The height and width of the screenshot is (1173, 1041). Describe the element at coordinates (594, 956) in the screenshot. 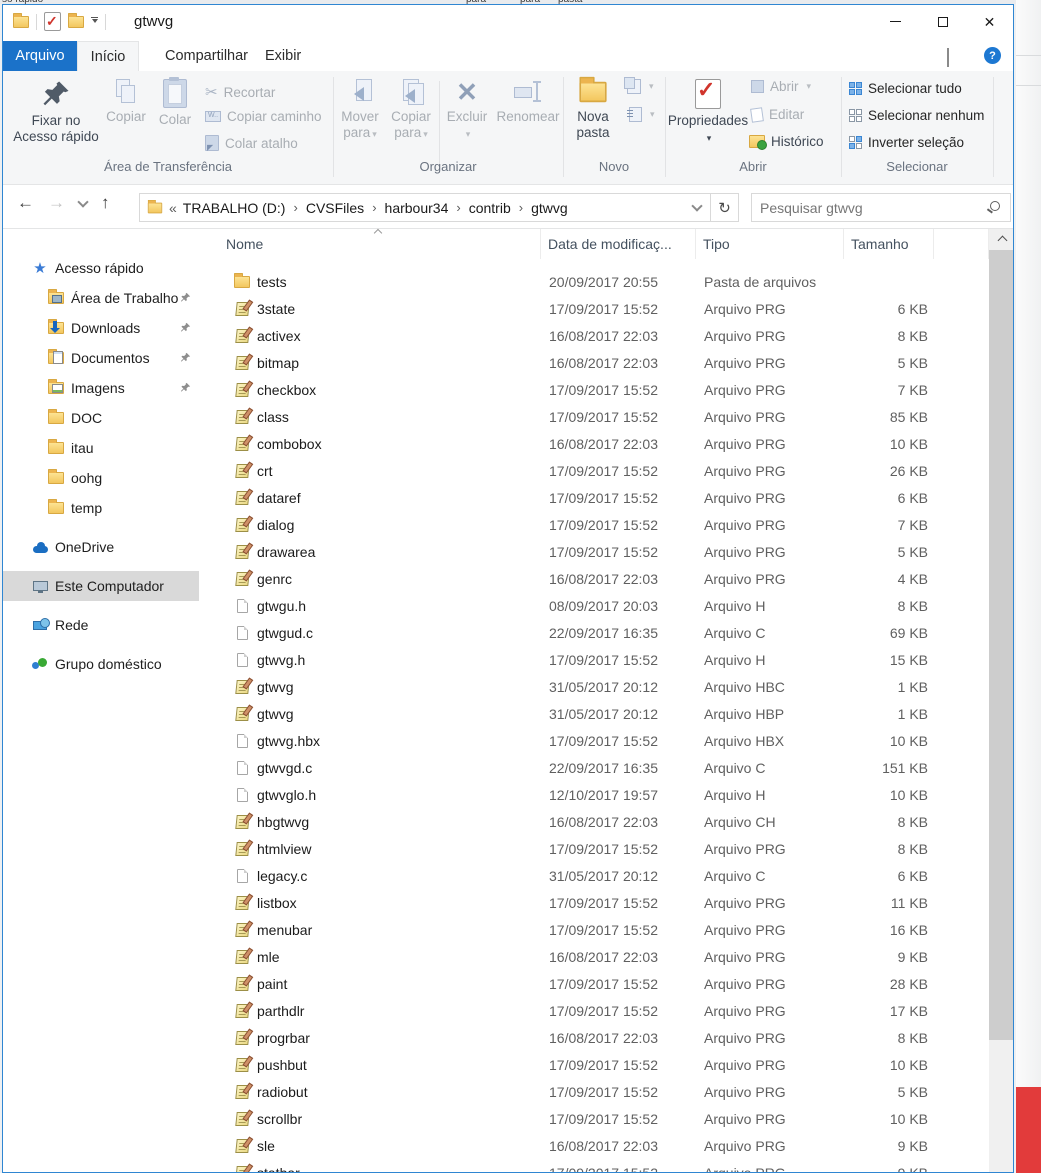

I see `file-row: mle 16/08/2017 22:03 Arquivo PRG 9 KB` at that location.